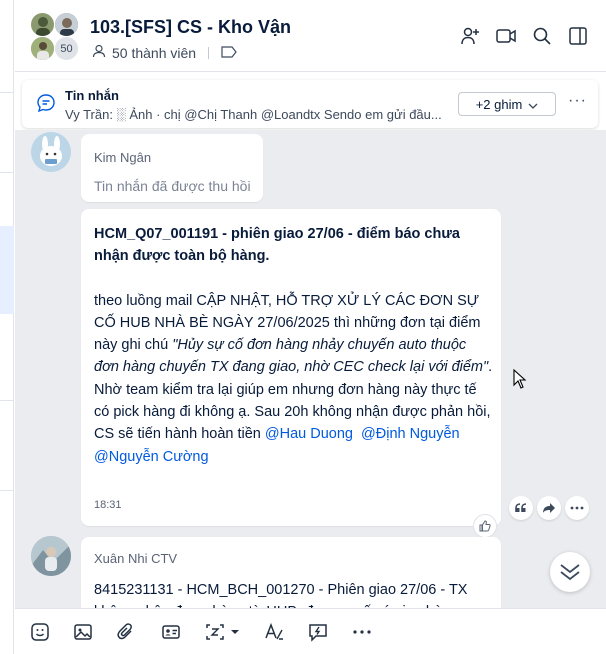 Image resolution: width=606 pixels, height=654 pixels. What do you see at coordinates (171, 632) in the screenshot?
I see `contact-card-icon` at bounding box center [171, 632].